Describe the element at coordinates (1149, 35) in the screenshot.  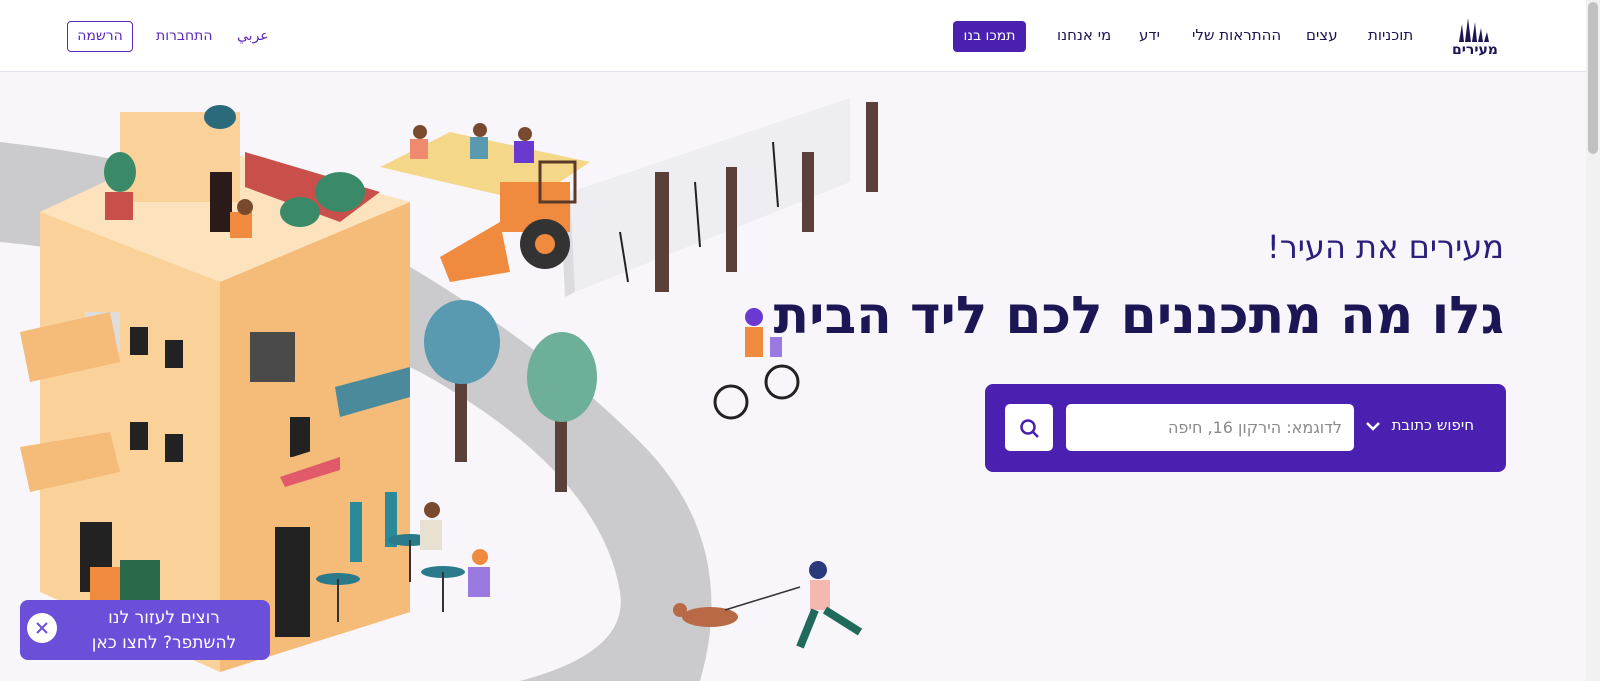
I see `nav-knowledge: ידע` at that location.